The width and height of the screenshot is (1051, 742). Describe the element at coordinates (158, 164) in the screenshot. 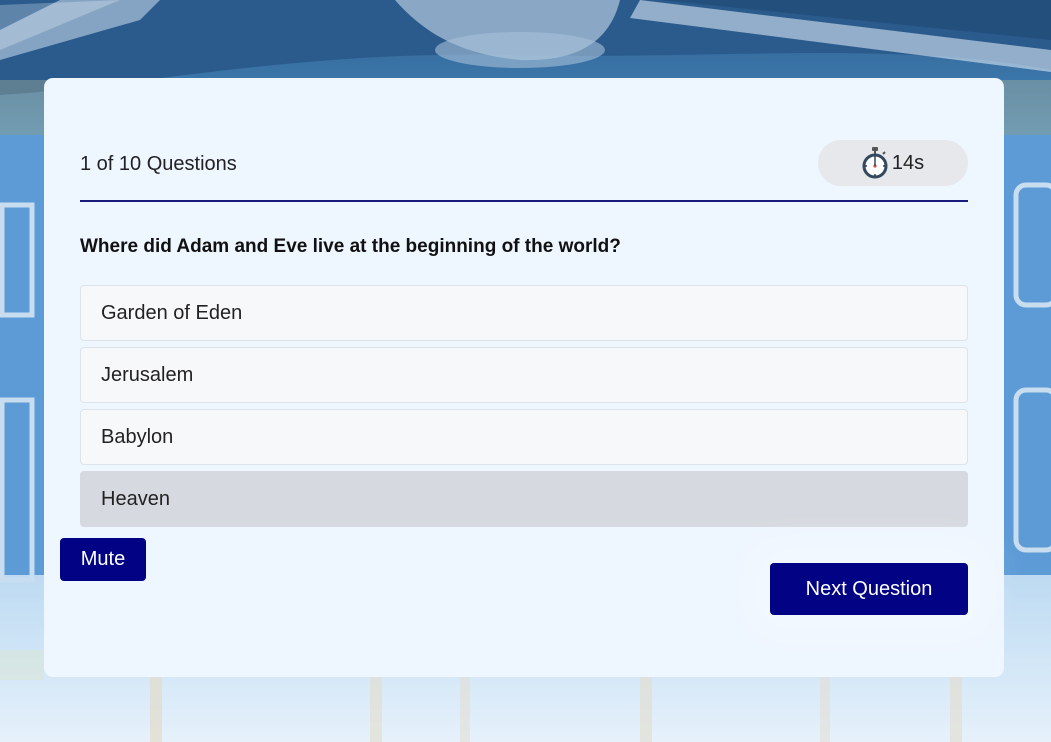

I see `question-counter: 1 of 10 Questions` at that location.